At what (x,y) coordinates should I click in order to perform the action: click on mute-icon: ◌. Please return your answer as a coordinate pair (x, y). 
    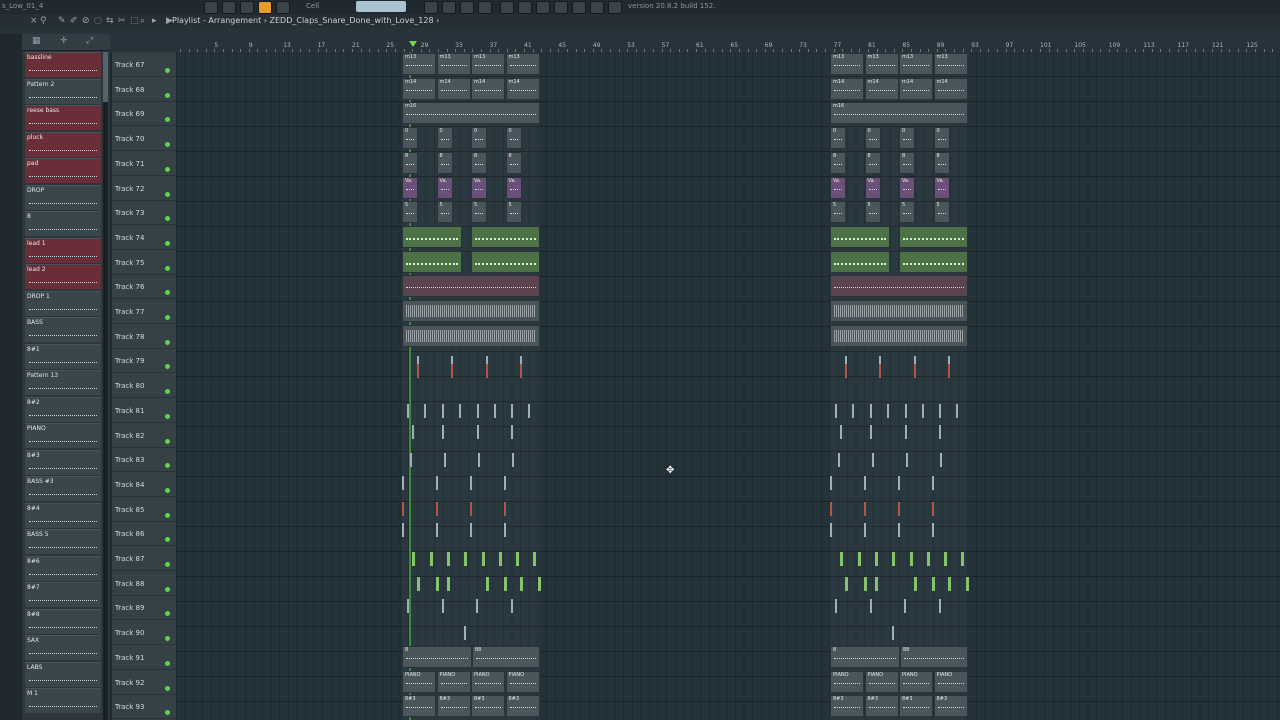
    Looking at the image, I should click on (98, 21).